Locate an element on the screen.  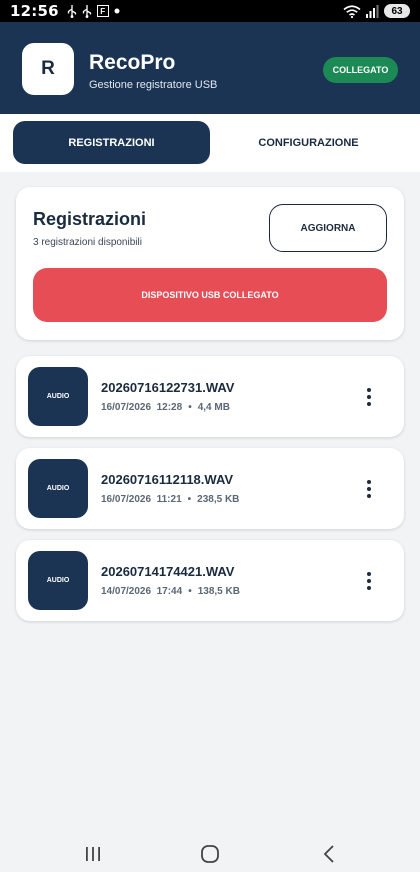
app-title: RecoPro is located at coordinates (132, 62).